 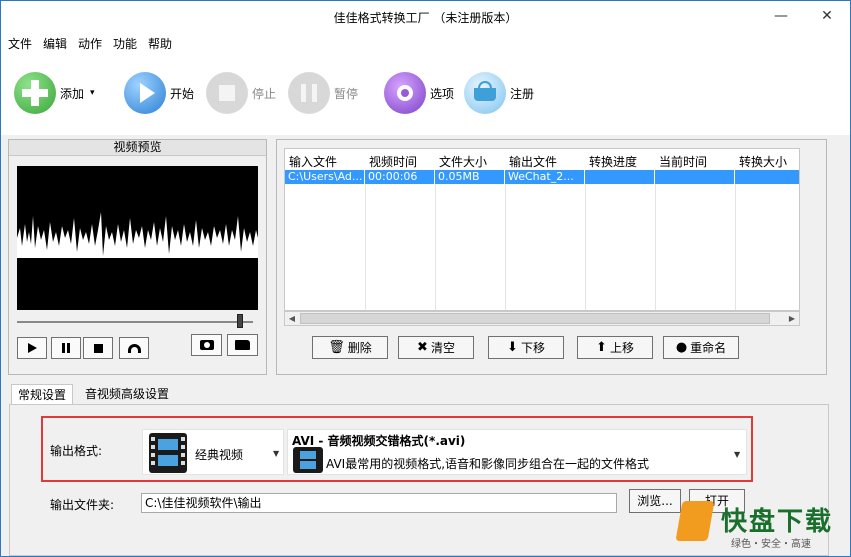 I want to click on preview-stop-button, so click(x=98, y=348).